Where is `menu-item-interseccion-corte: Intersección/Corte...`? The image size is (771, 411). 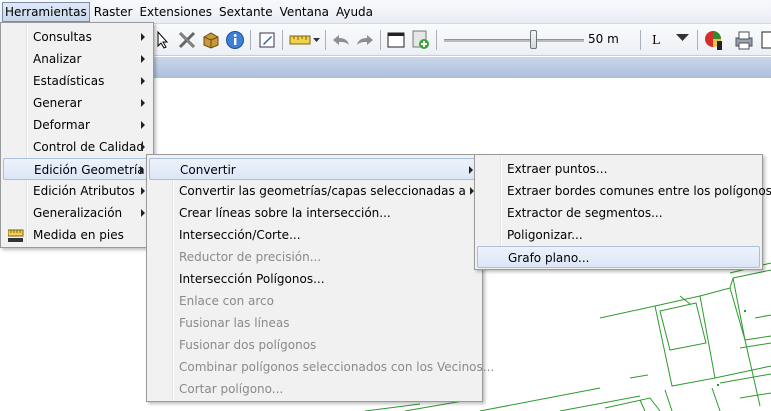
menu-item-interseccion-corte: Intersección/Corte... is located at coordinates (314, 235).